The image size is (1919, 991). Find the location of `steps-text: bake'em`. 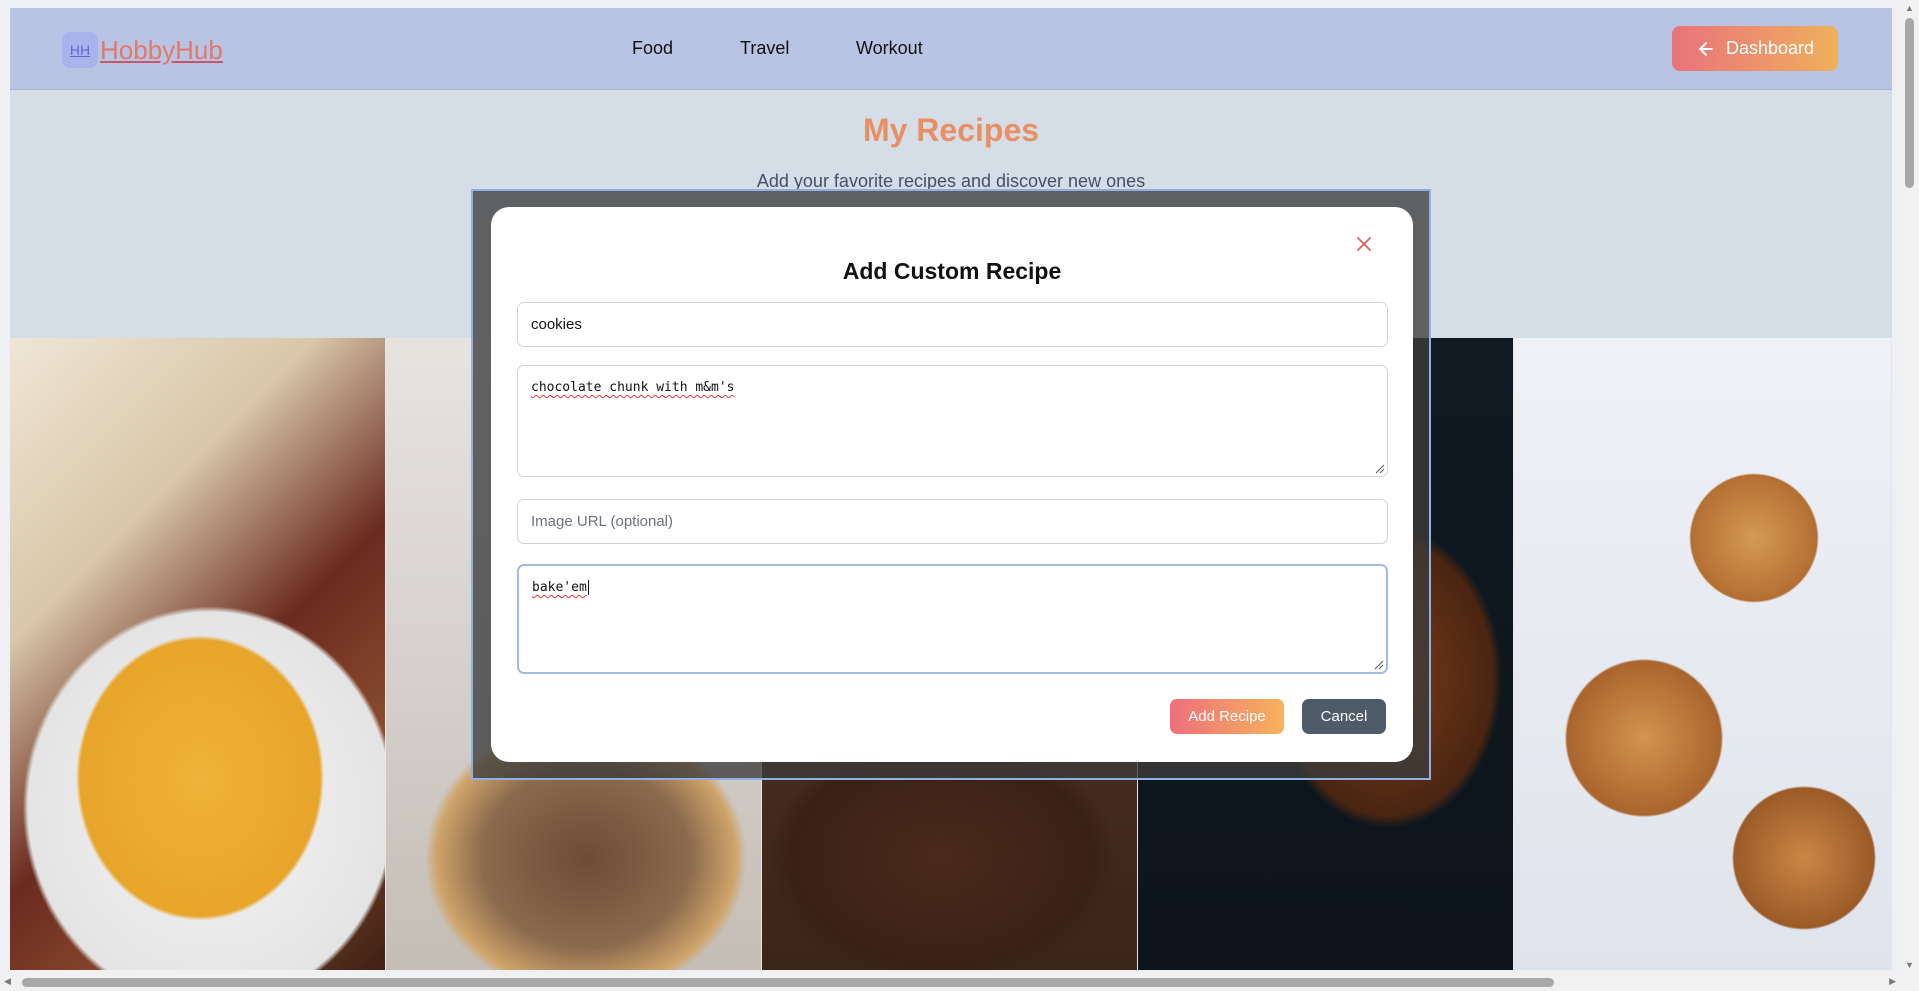

steps-text: bake'em is located at coordinates (559, 587).